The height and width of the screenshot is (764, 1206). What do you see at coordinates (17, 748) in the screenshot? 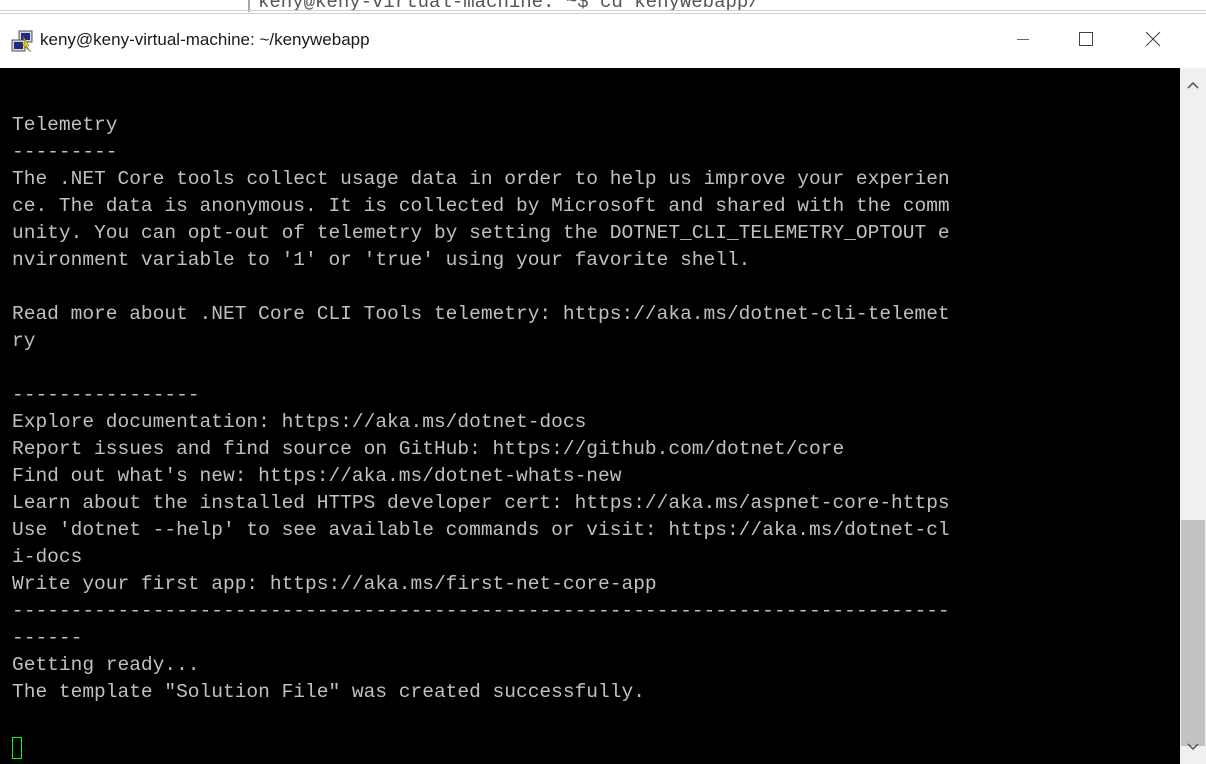
I see `terminal-cursor` at bounding box center [17, 748].